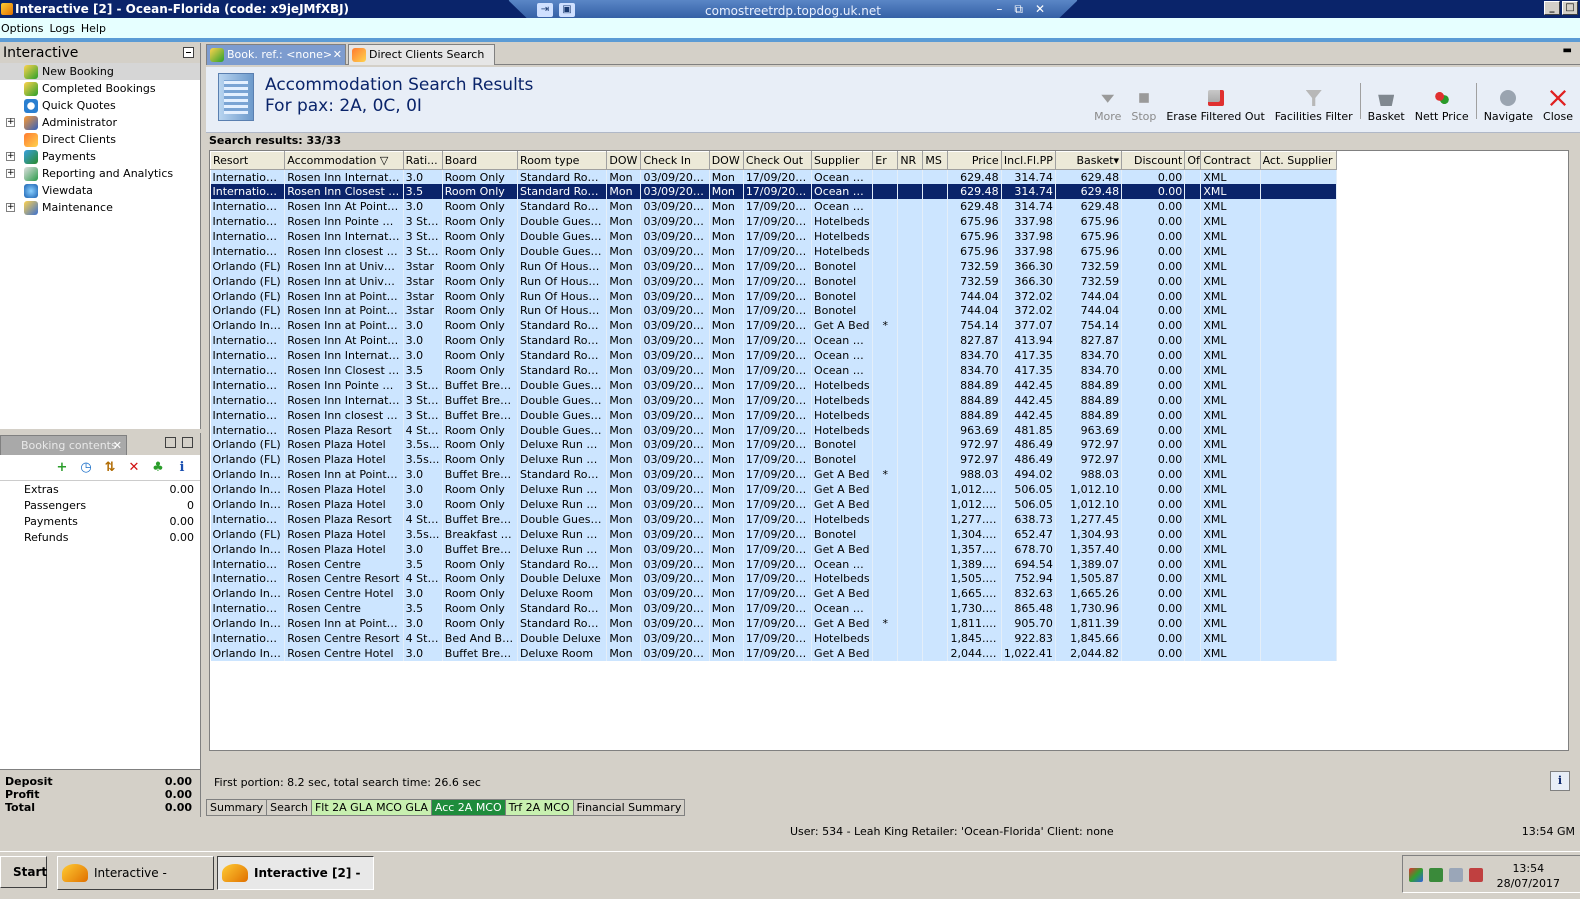  Describe the element at coordinates (248, 160) in the screenshot. I see `column-header: Resort` at that location.